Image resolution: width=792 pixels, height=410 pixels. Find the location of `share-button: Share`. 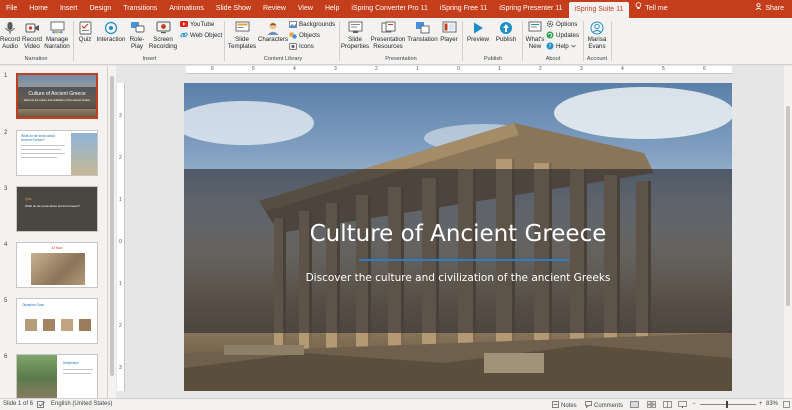

share-button: Share is located at coordinates (769, 9).